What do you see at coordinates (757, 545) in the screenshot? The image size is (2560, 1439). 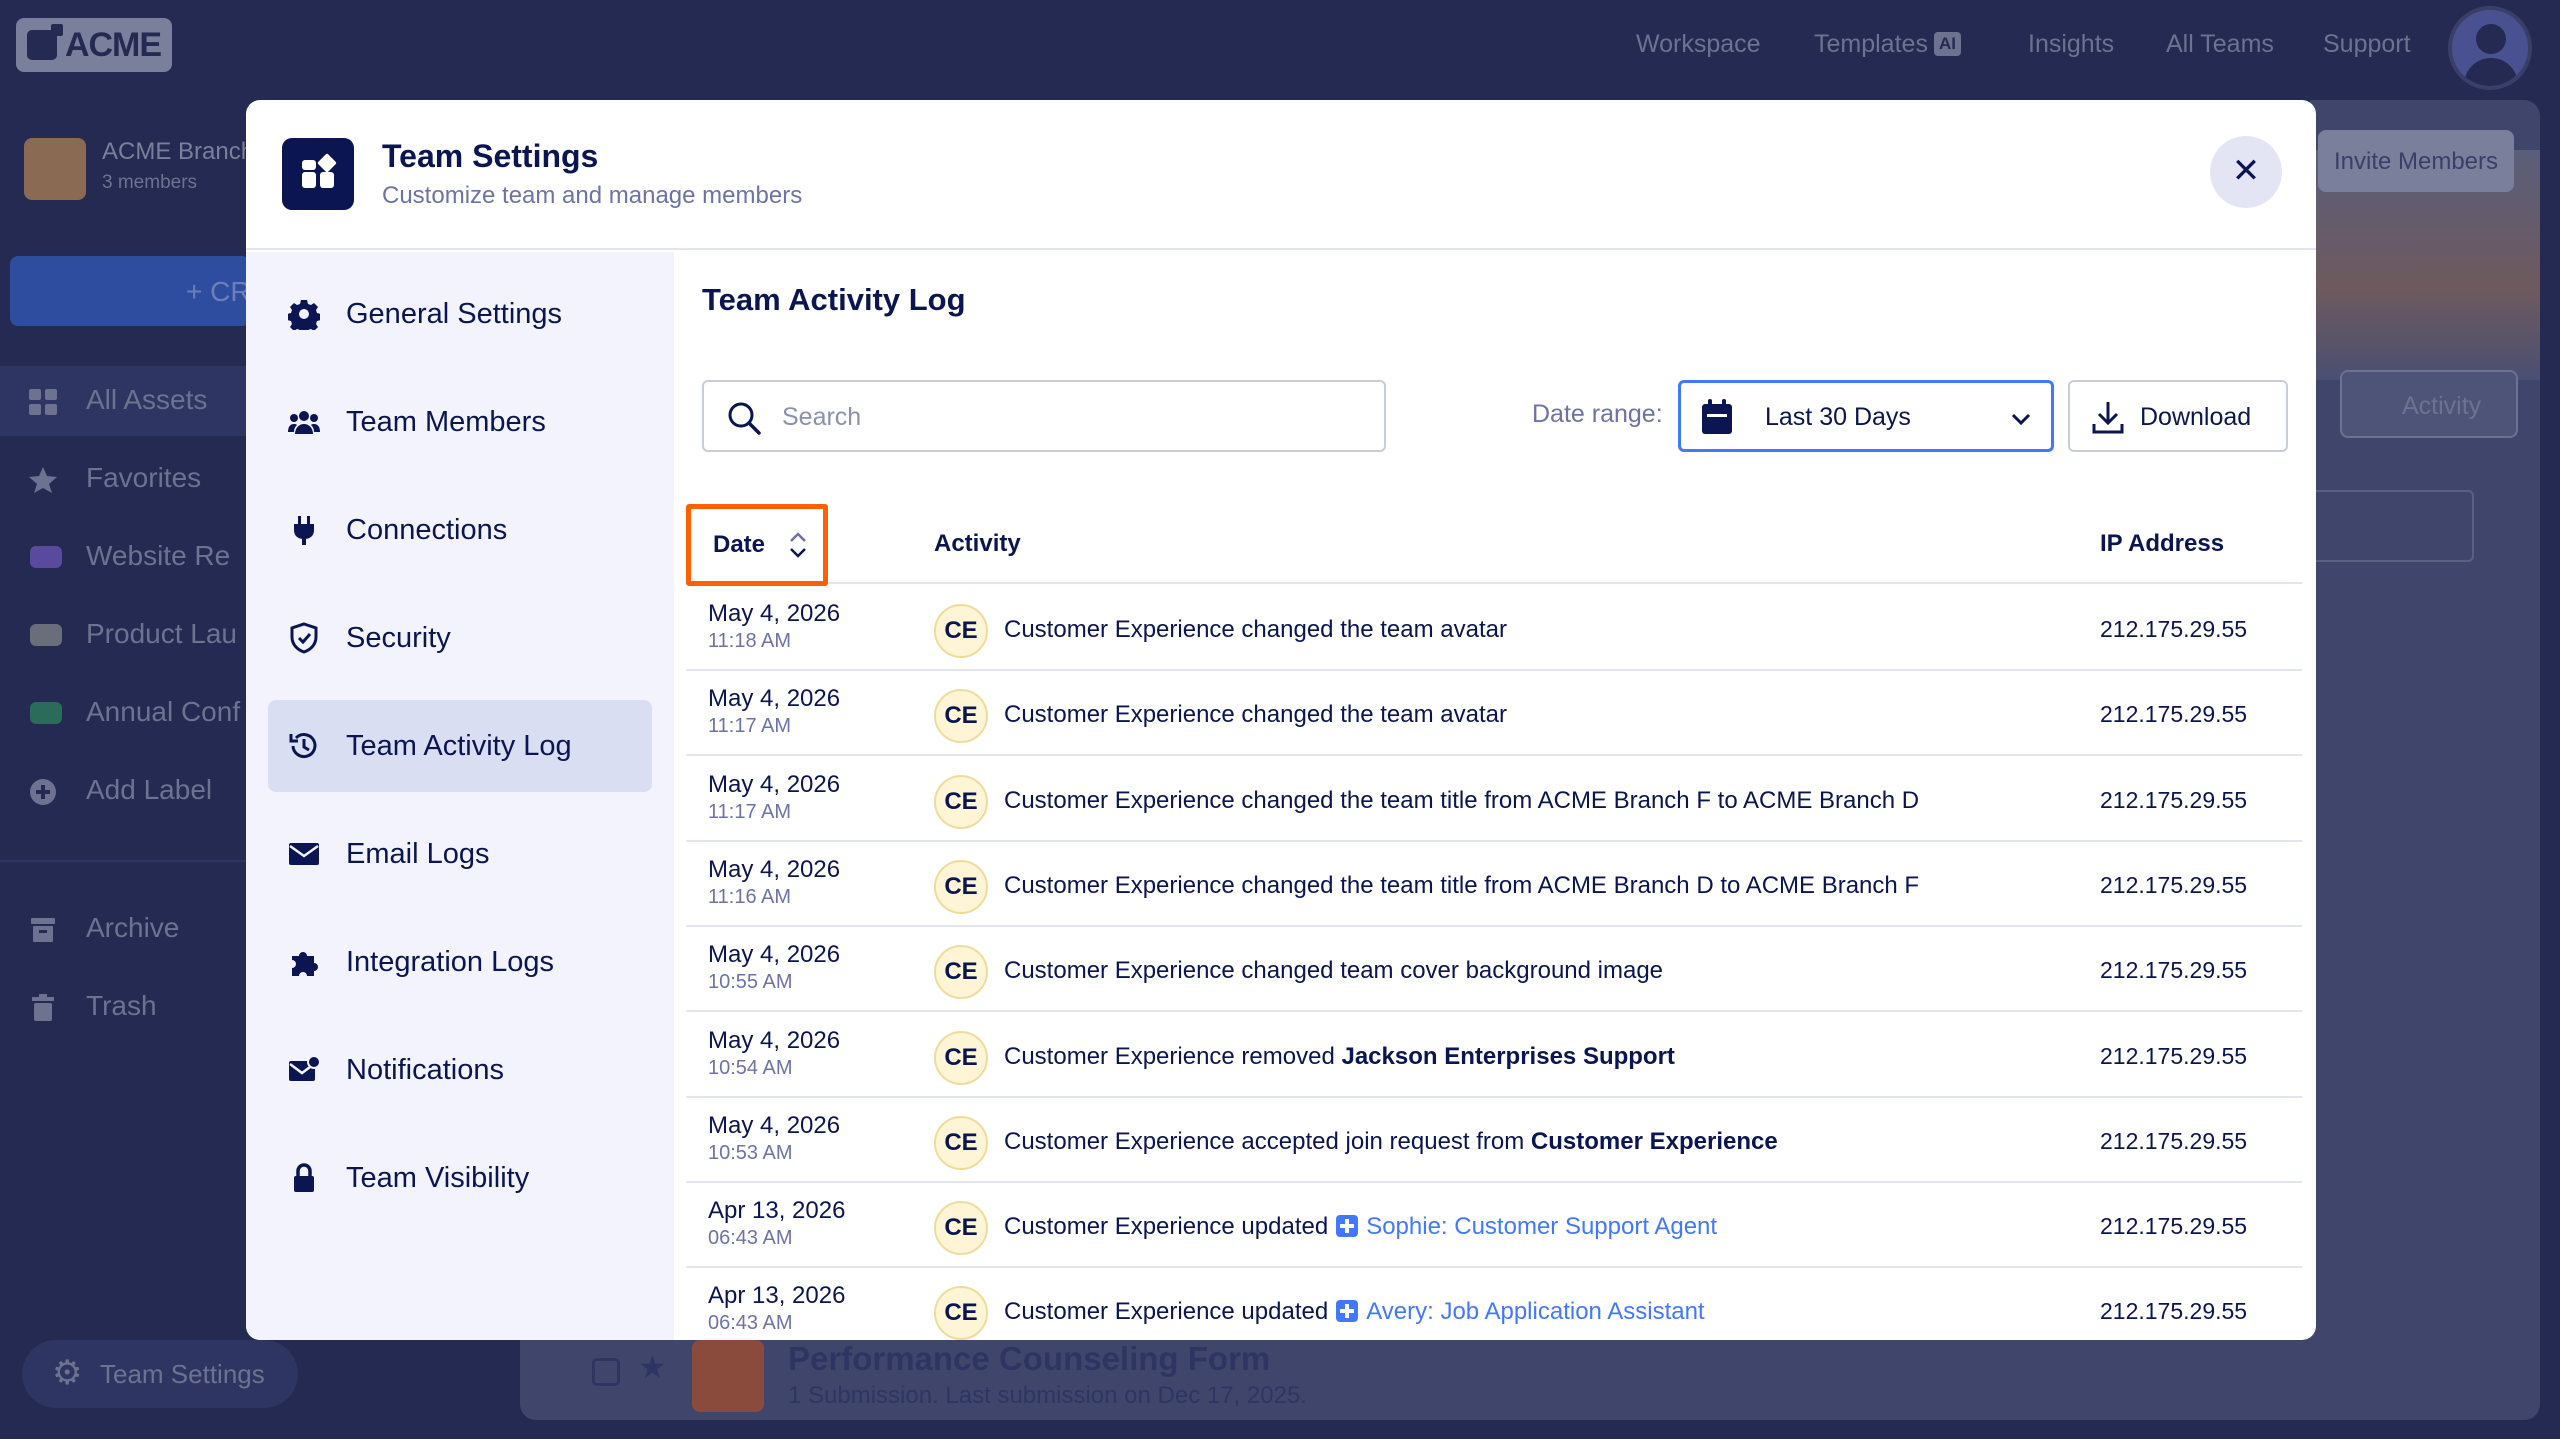 I see `date-column-header: Date` at bounding box center [757, 545].